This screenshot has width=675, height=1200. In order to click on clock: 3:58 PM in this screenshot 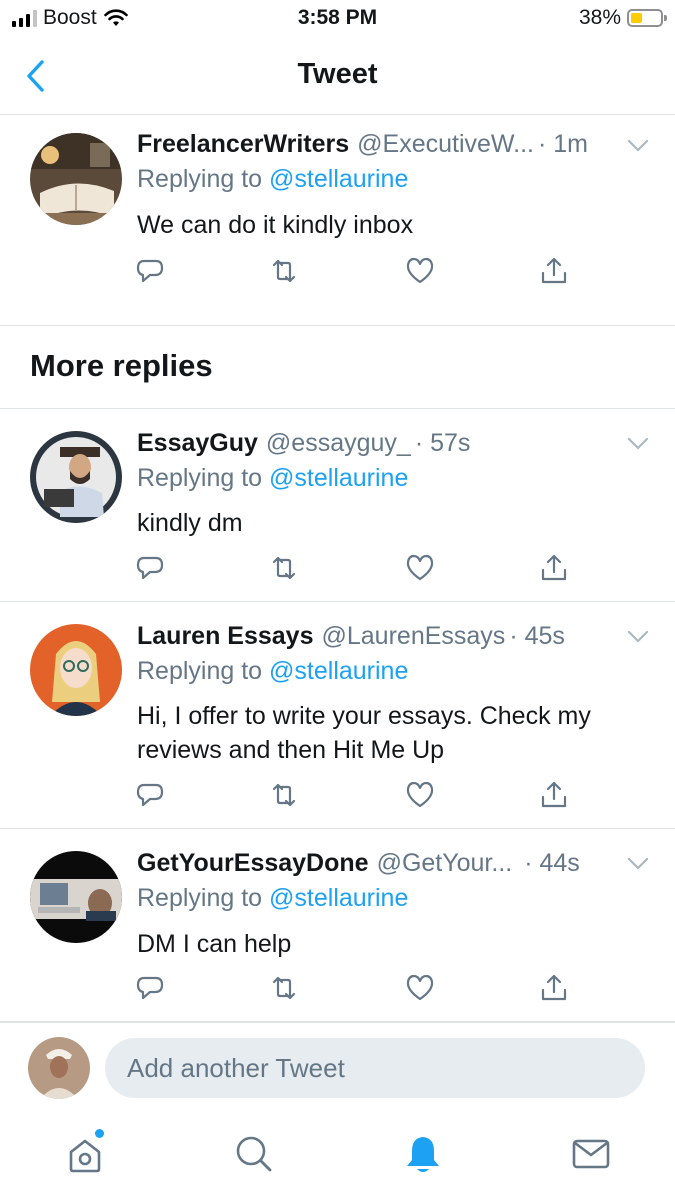, I will do `click(337, 17)`.